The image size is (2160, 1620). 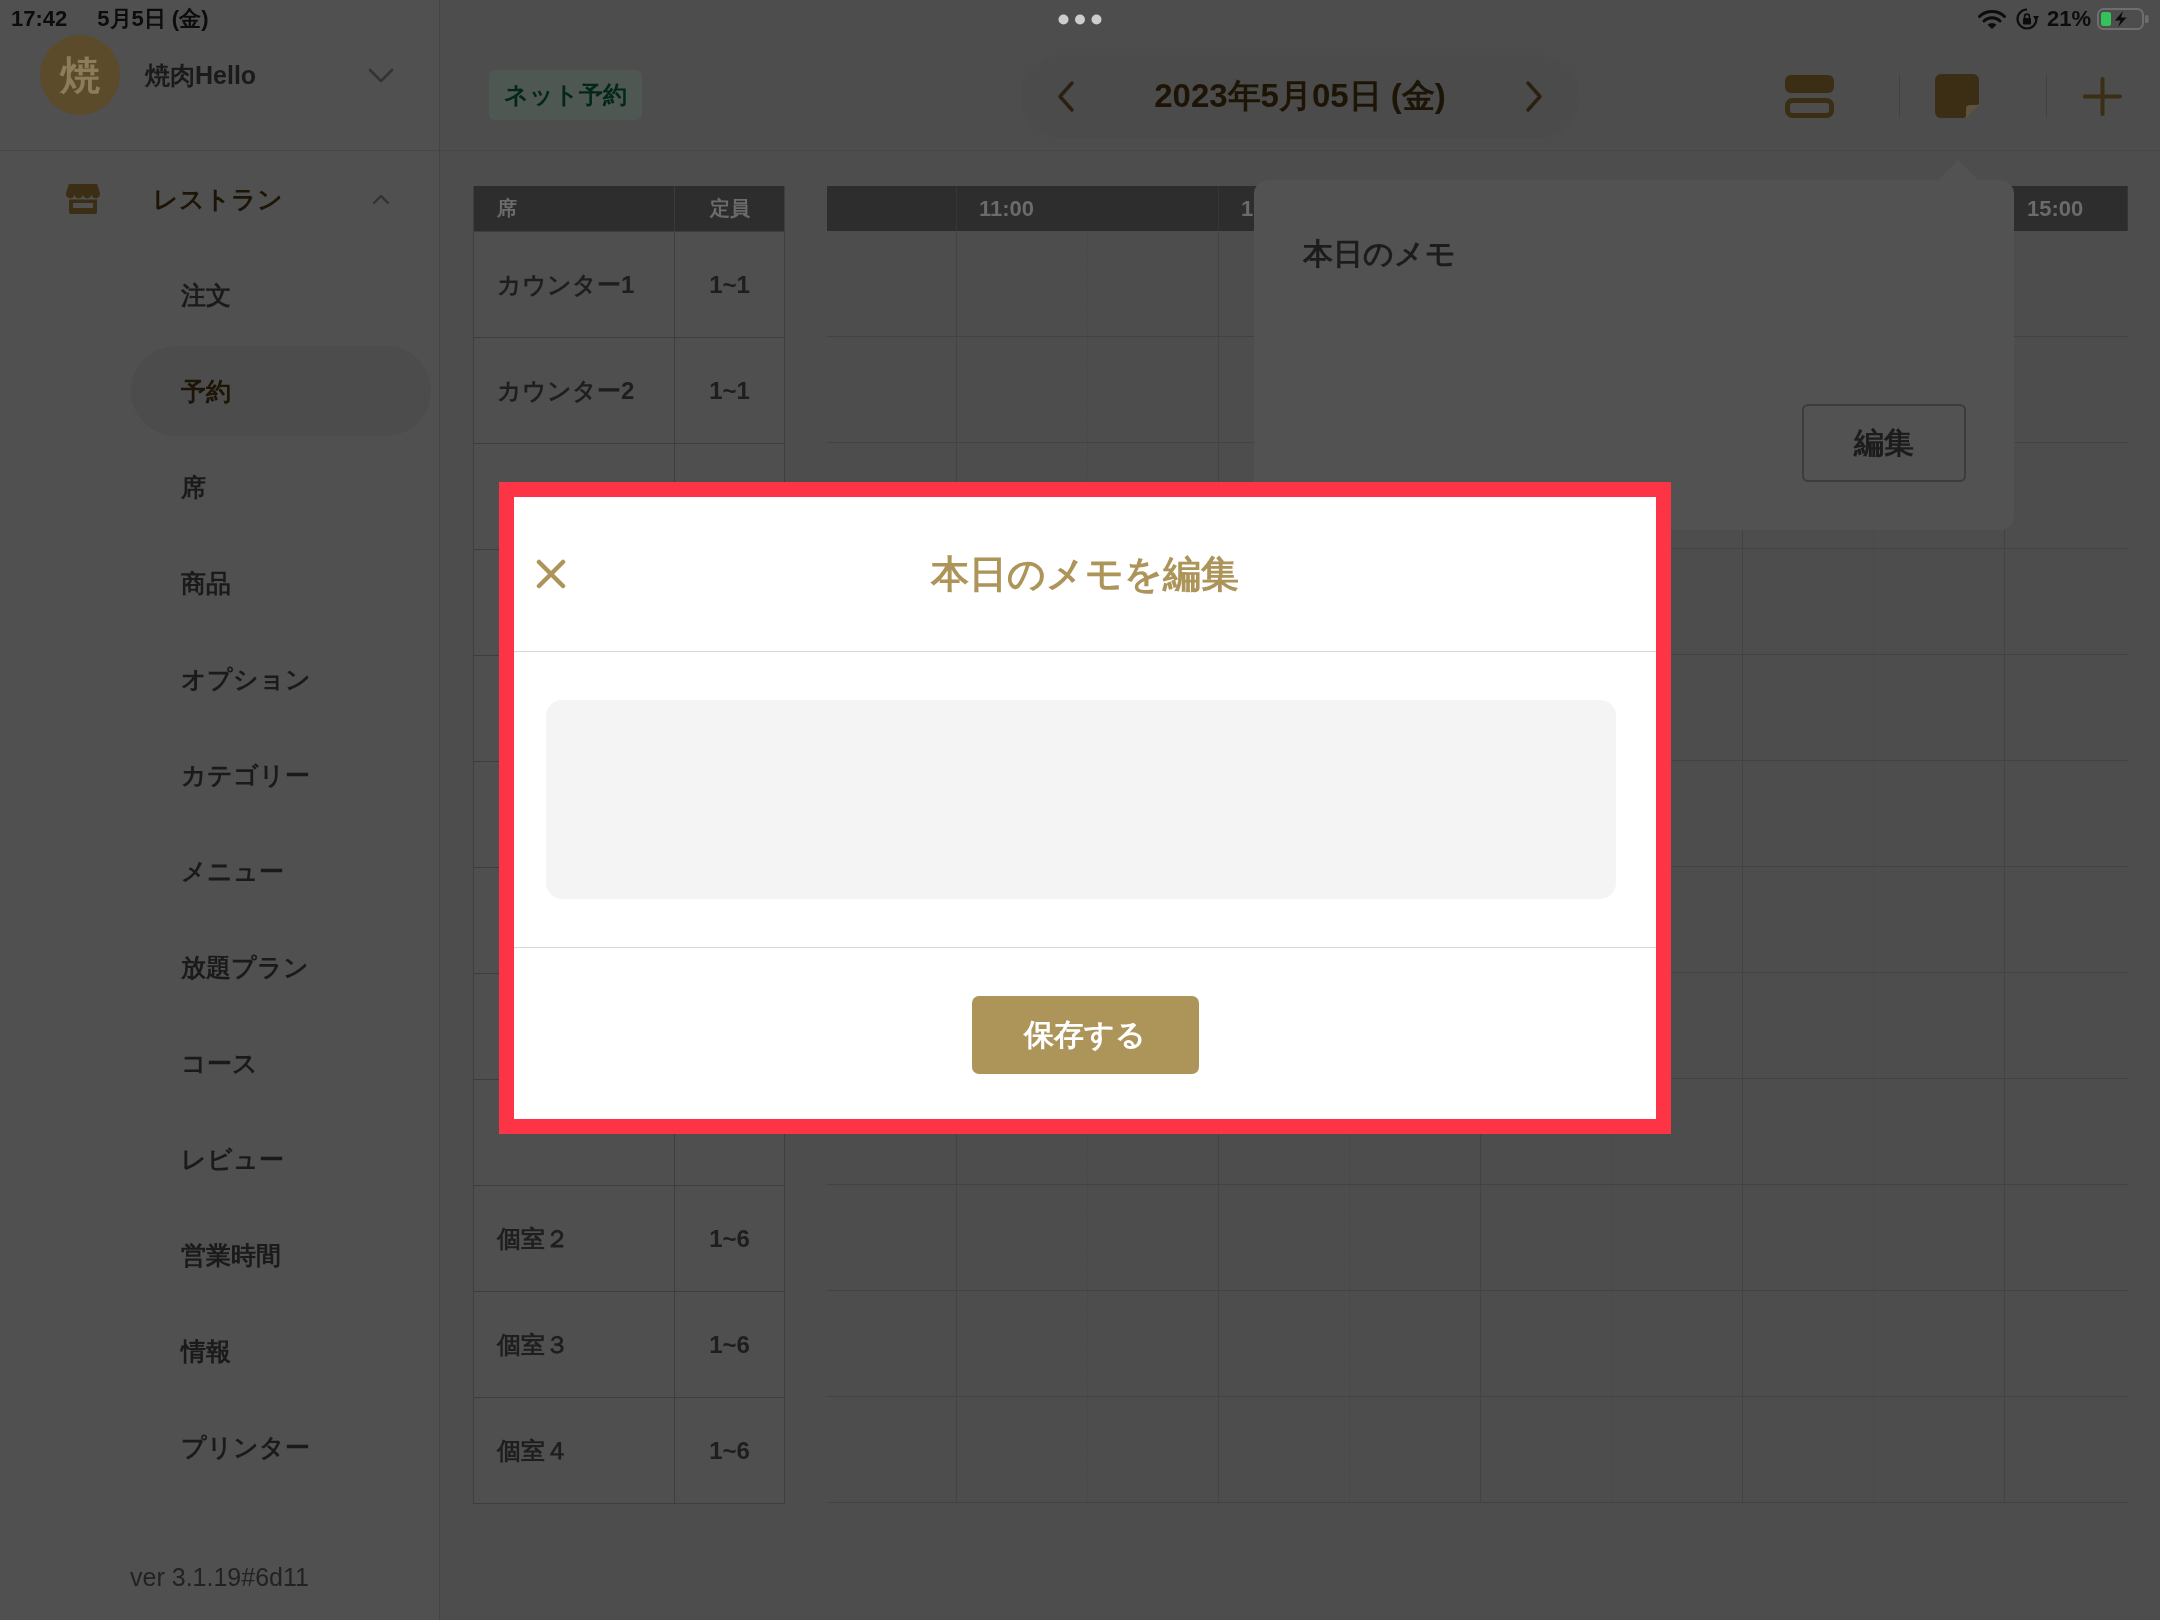 I want to click on layout-rows-icon, so click(x=1809, y=96).